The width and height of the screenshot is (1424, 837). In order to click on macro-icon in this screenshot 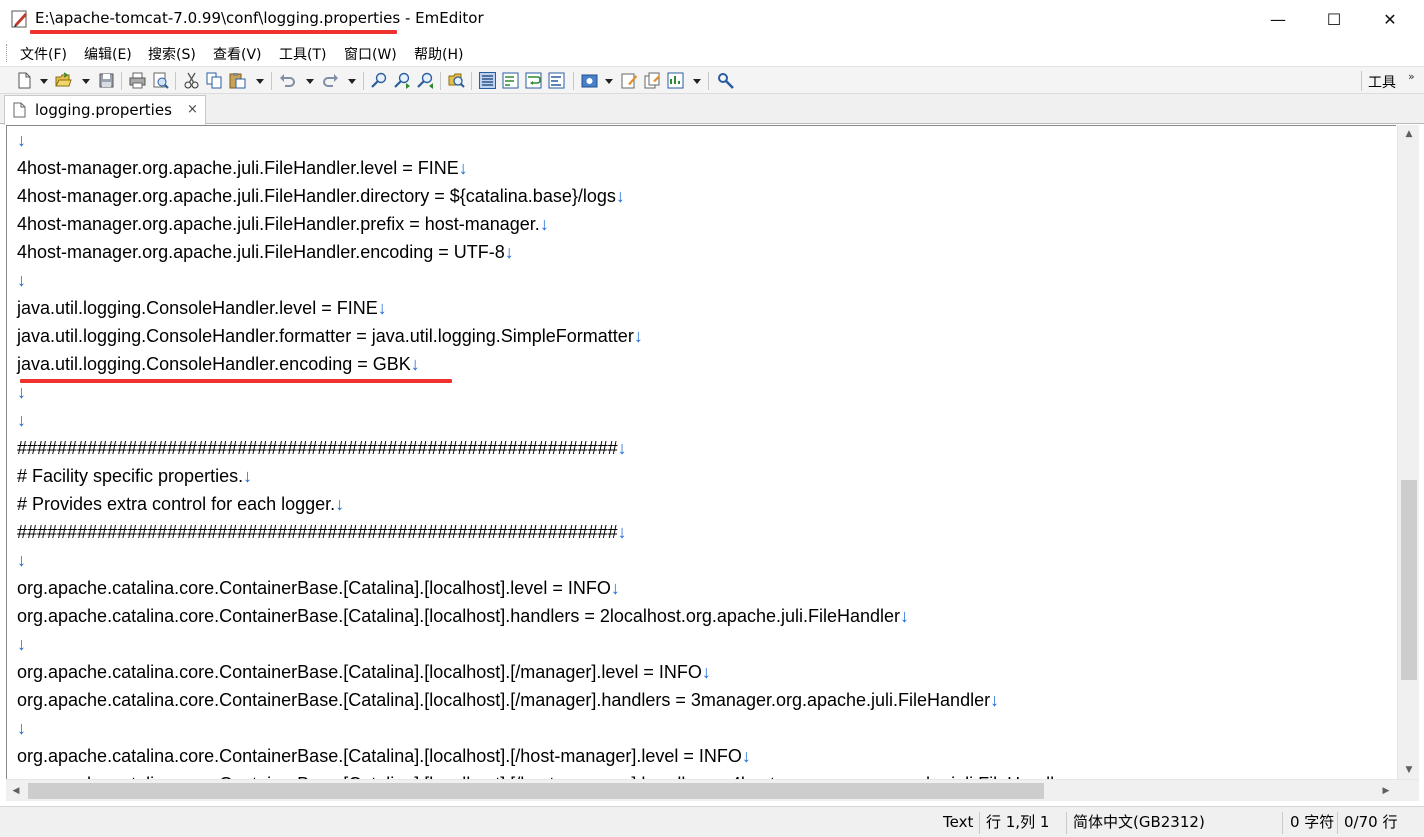, I will do `click(725, 80)`.